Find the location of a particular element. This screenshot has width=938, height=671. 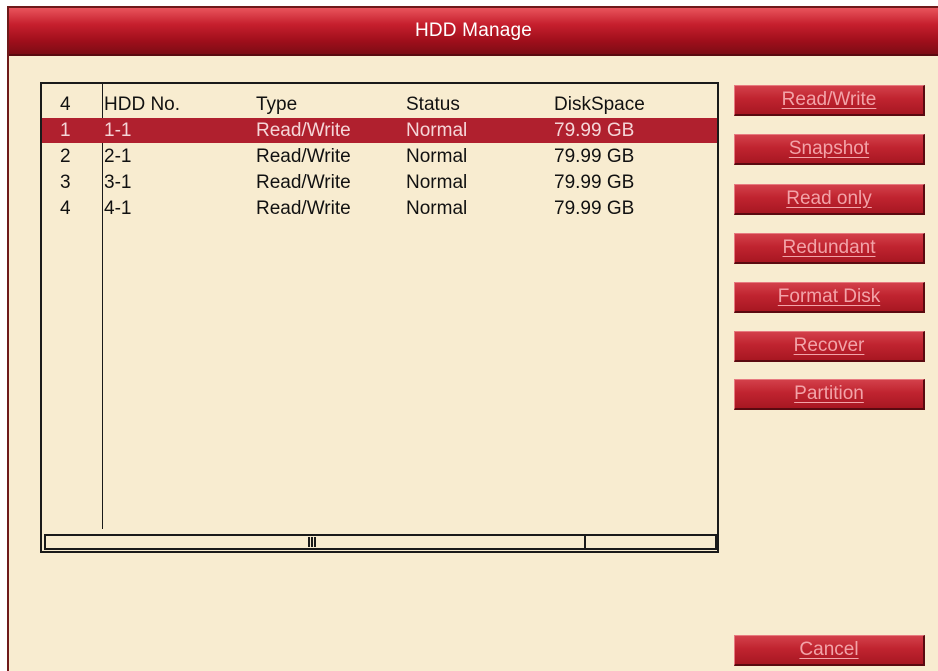

horizontal-scrollbar is located at coordinates (380, 542).